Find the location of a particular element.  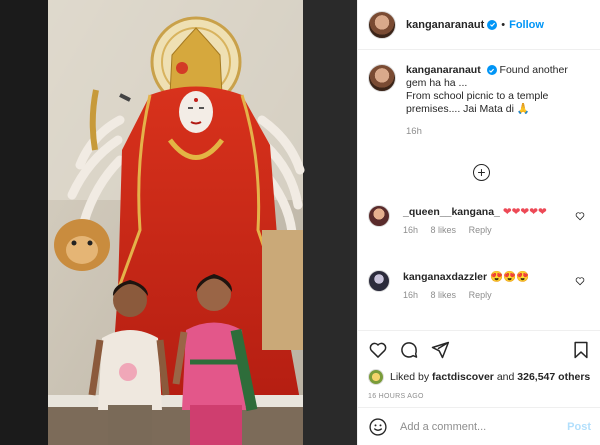

likes-summary: Liked by factdiscover and 326,547 others is located at coordinates (479, 377).